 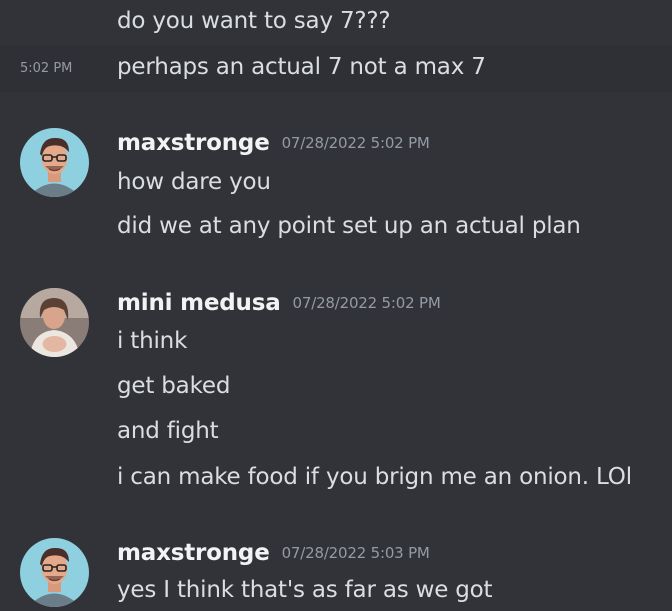 I want to click on avatar-mini-medusa-icon, so click(x=54, y=322).